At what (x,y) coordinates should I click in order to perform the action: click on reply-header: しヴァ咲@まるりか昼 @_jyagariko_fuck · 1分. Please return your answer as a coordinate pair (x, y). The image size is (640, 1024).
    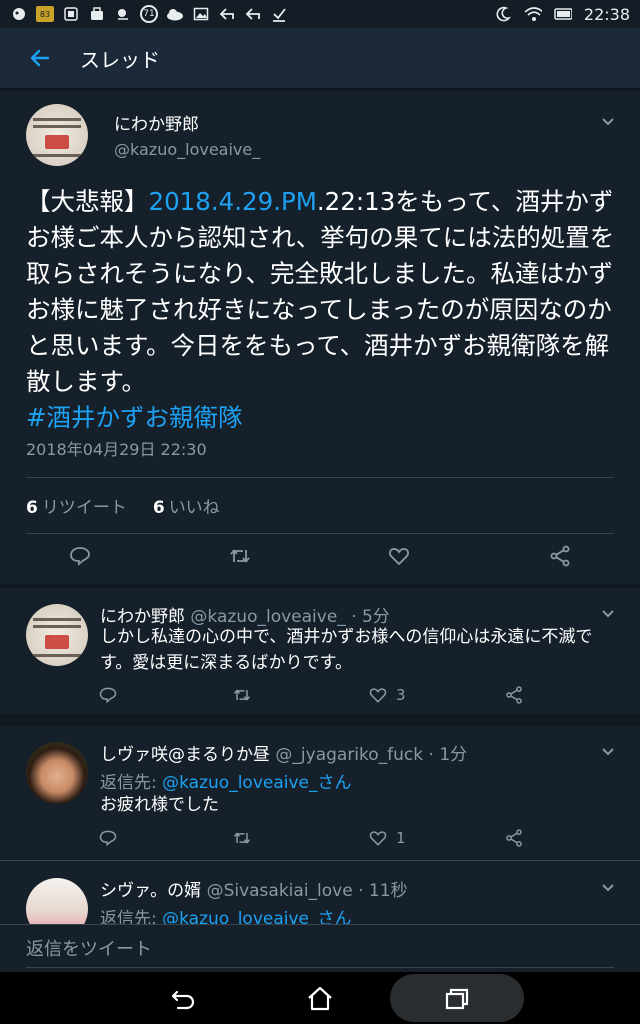
    Looking at the image, I should click on (283, 752).